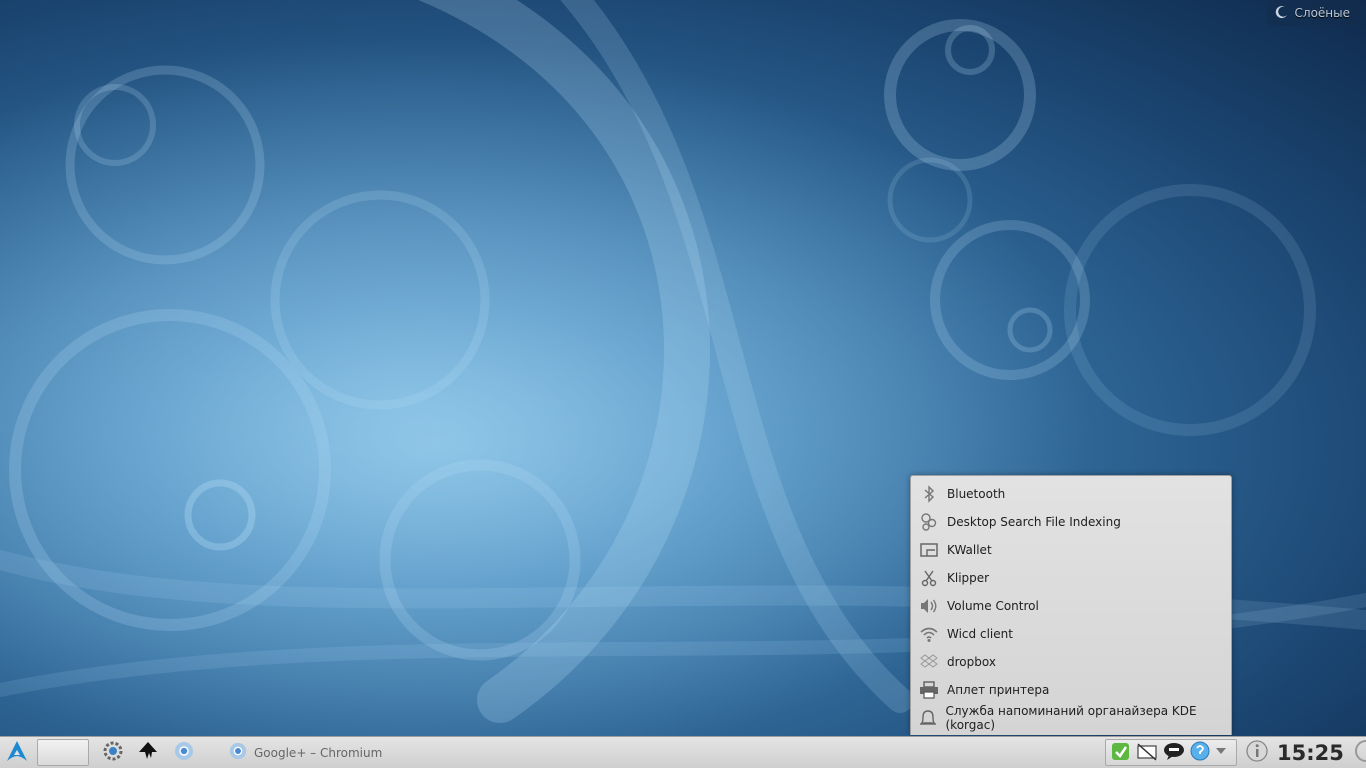 Image resolution: width=1366 pixels, height=768 pixels. Describe the element at coordinates (968, 578) in the screenshot. I see `tray-item-label: Klipper` at that location.